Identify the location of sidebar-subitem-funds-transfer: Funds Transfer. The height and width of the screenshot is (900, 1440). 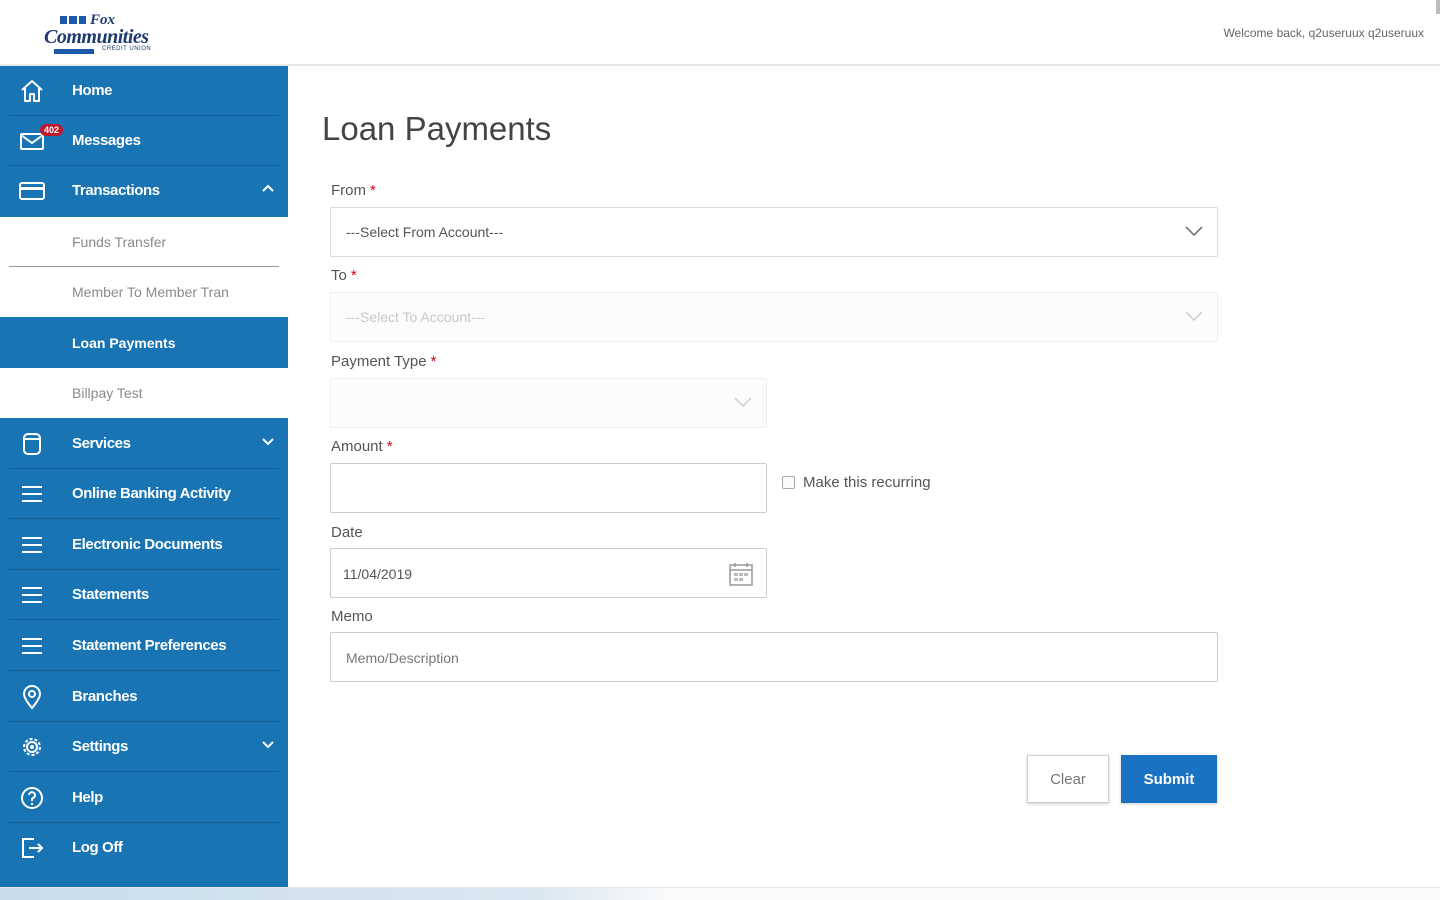
(144, 242).